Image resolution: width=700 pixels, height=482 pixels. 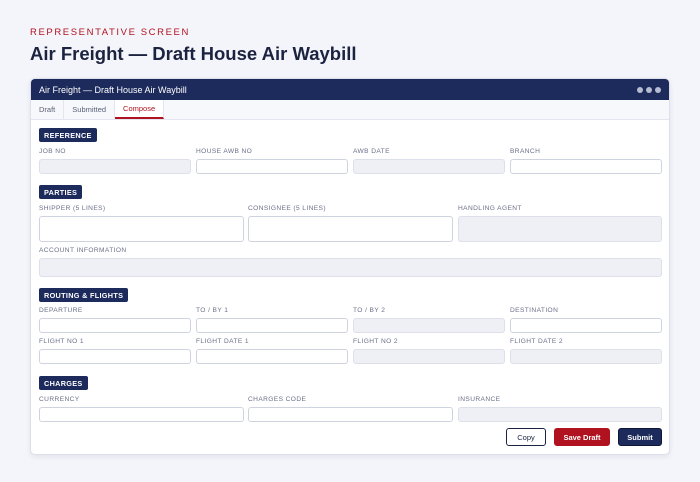 What do you see at coordinates (61, 192) in the screenshot?
I see `section-label-parties: PARTIES` at bounding box center [61, 192].